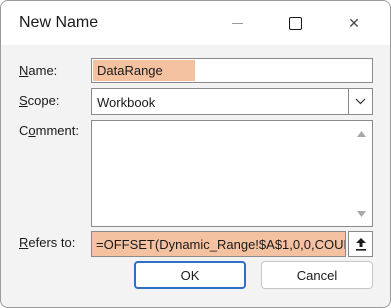 The image size is (391, 308). What do you see at coordinates (317, 275) in the screenshot?
I see `cancel-button: Cancel` at bounding box center [317, 275].